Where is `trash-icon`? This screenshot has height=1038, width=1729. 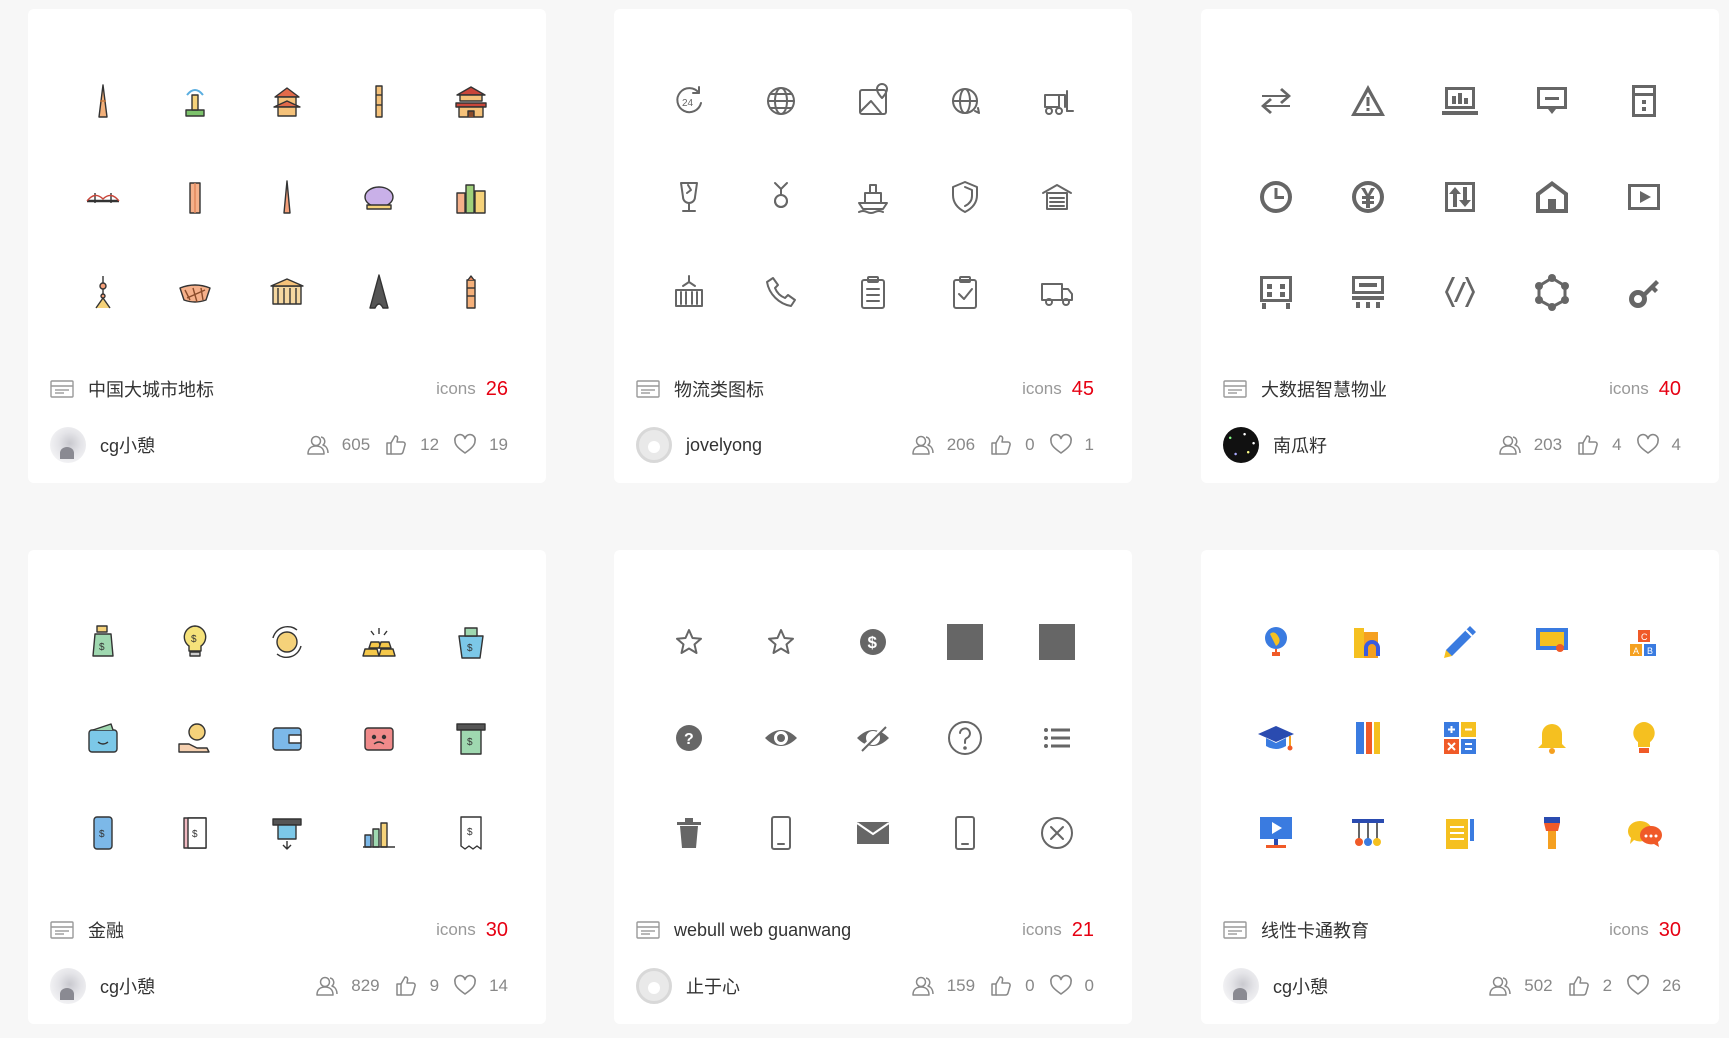
trash-icon is located at coordinates (689, 833).